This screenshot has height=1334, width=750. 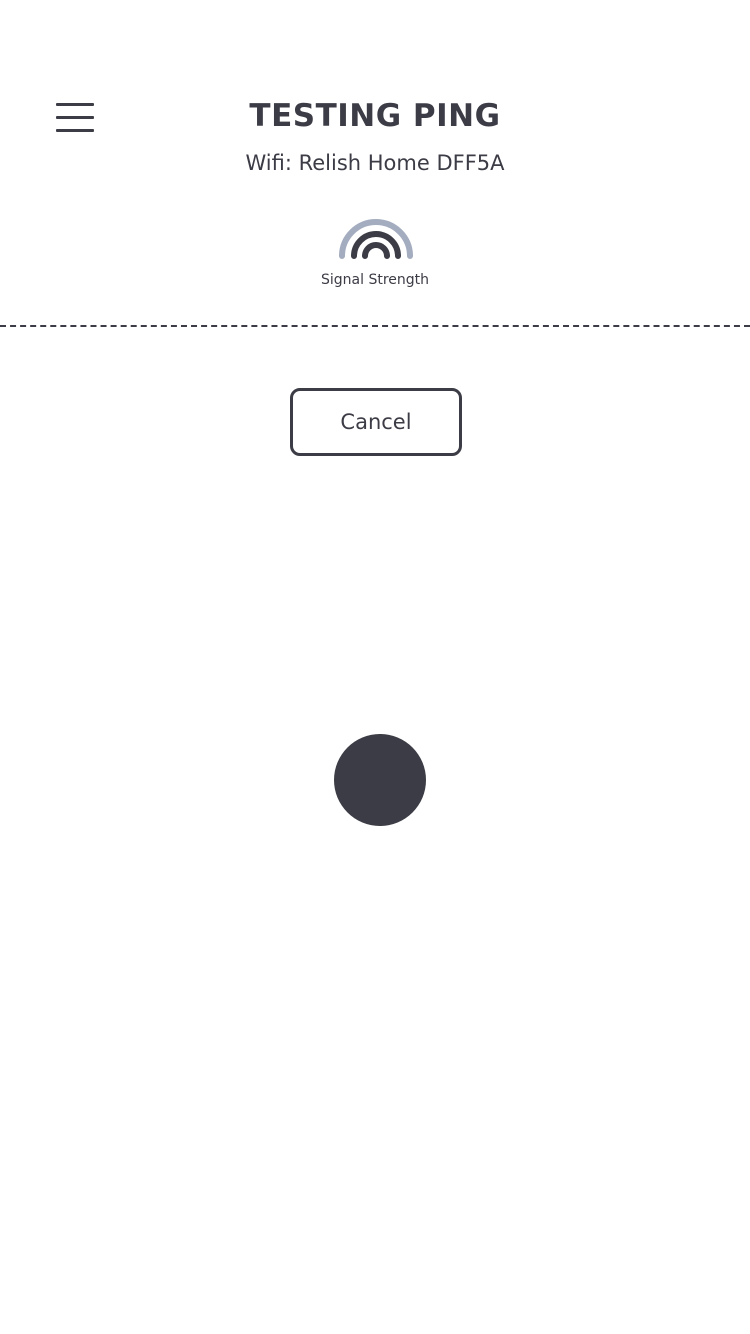 What do you see at coordinates (380, 780) in the screenshot?
I see `loading-dot-icon` at bounding box center [380, 780].